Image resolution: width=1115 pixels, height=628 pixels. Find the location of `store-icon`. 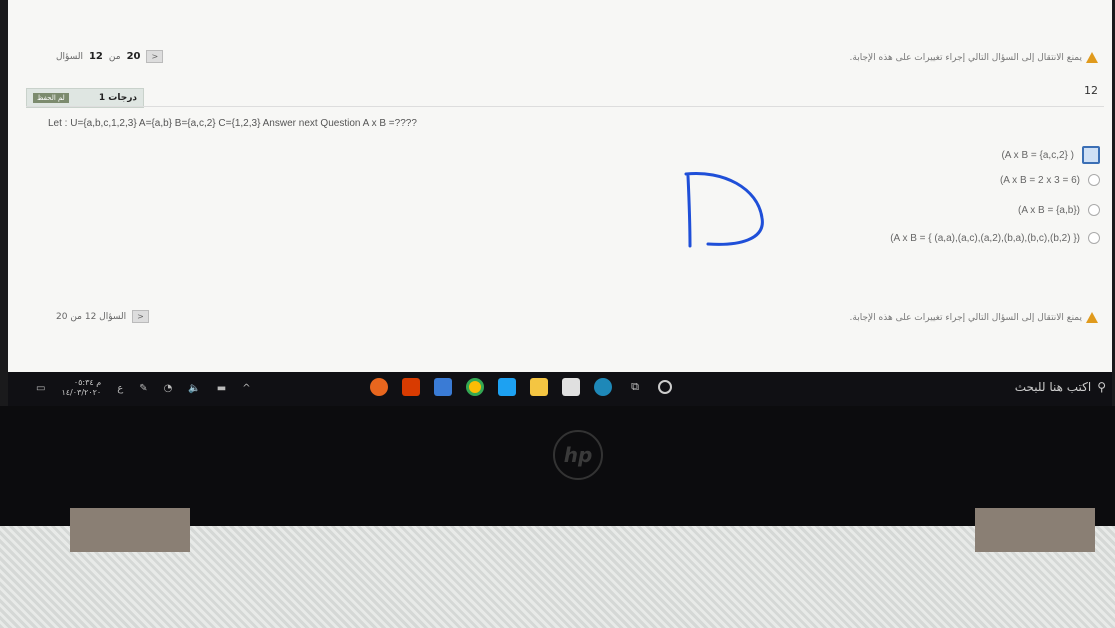

store-icon is located at coordinates (571, 387).